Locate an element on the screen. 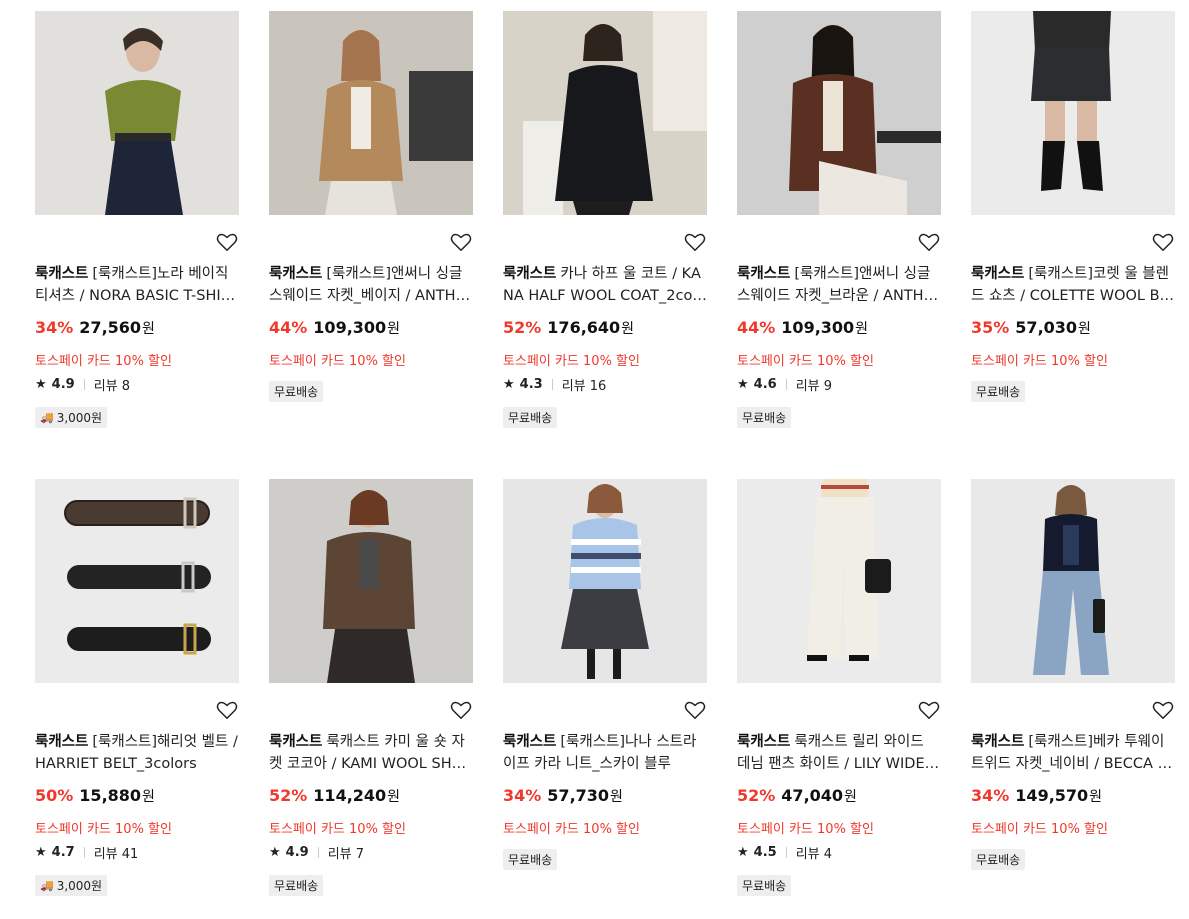  rating-line: ★ 4.9 리뷰 7 is located at coordinates (316, 852).